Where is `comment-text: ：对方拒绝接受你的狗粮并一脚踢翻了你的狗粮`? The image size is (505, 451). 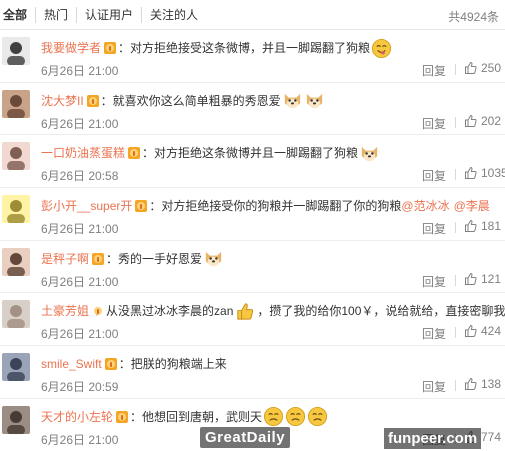
comment-text: ：对方拒绝接受你的狗粮并一脚踢翻了你的狗粮 is located at coordinates (275, 206).